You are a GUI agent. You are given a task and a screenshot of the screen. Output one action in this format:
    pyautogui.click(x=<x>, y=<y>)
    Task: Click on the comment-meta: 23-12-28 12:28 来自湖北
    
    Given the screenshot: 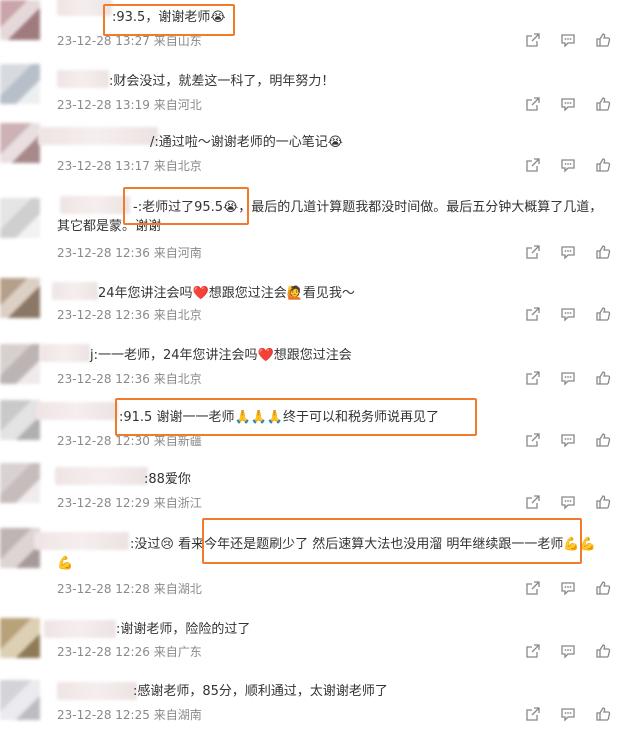 What is the action you would take?
    pyautogui.click(x=129, y=588)
    